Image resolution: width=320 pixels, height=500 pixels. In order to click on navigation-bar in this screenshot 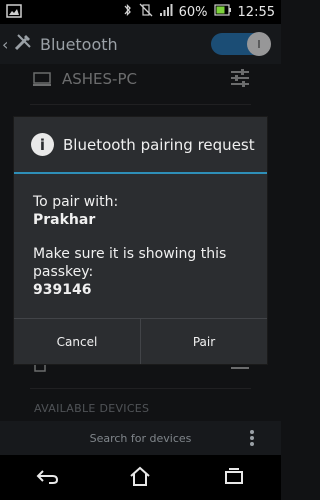, I will do `click(140, 477)`.